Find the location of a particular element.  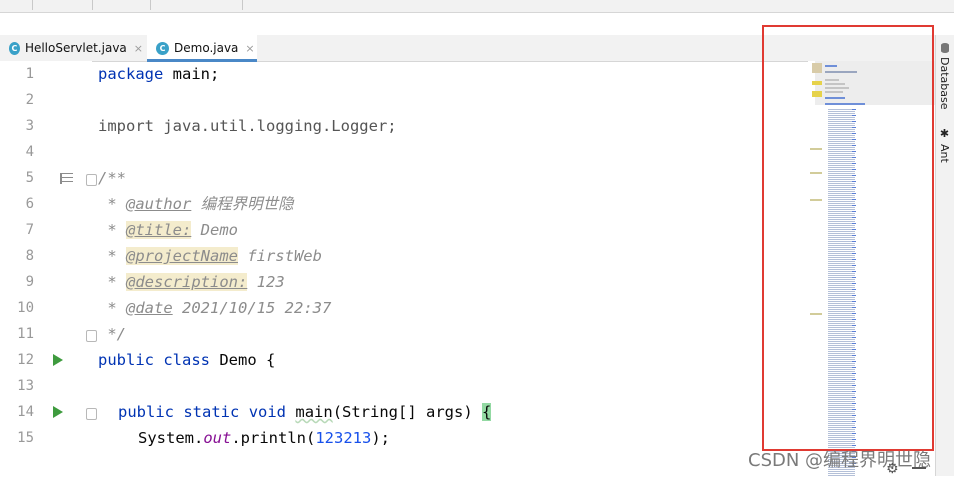

code-line: public static void main(String[] args) { is located at coordinates (305, 412).